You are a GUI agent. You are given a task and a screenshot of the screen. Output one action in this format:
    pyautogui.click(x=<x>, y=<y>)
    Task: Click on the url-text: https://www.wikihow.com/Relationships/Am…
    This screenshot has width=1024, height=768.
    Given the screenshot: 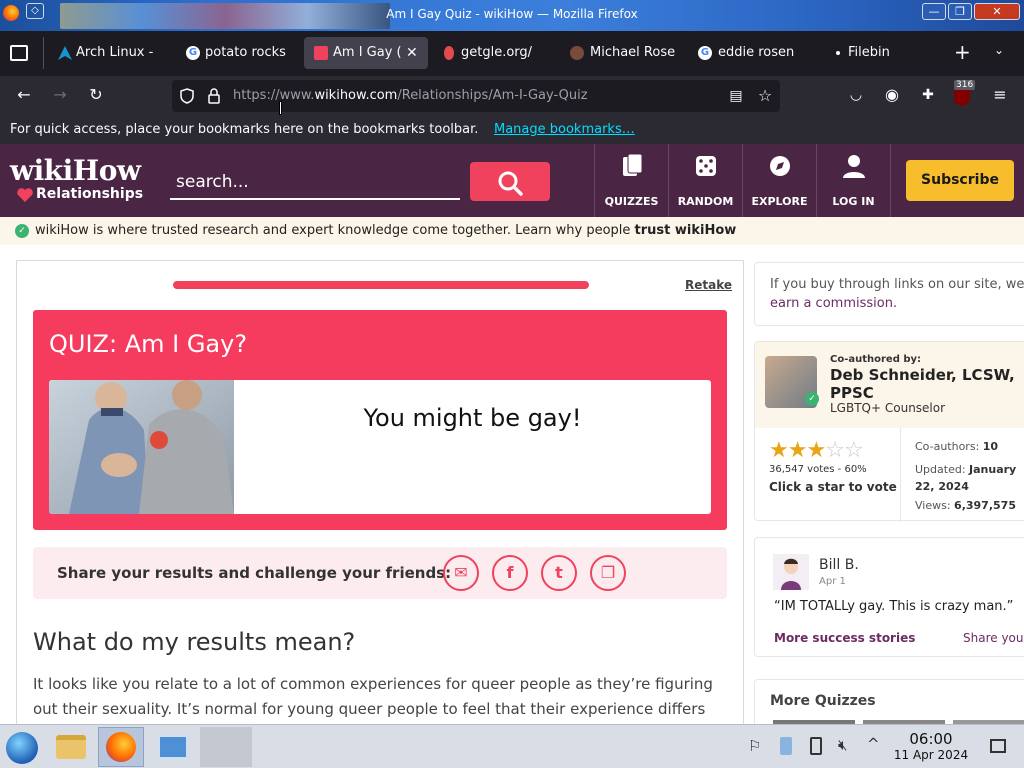 What is the action you would take?
    pyautogui.click(x=410, y=95)
    